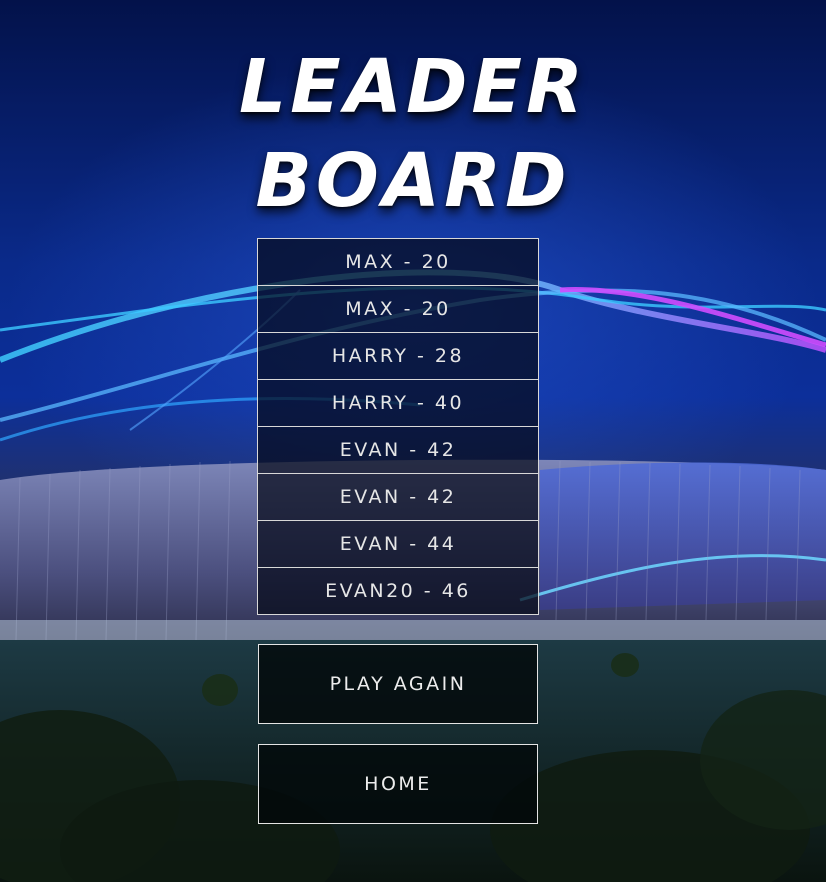 The image size is (826, 882). I want to click on leaderboard-entry: EVAN20 - 46, so click(398, 591).